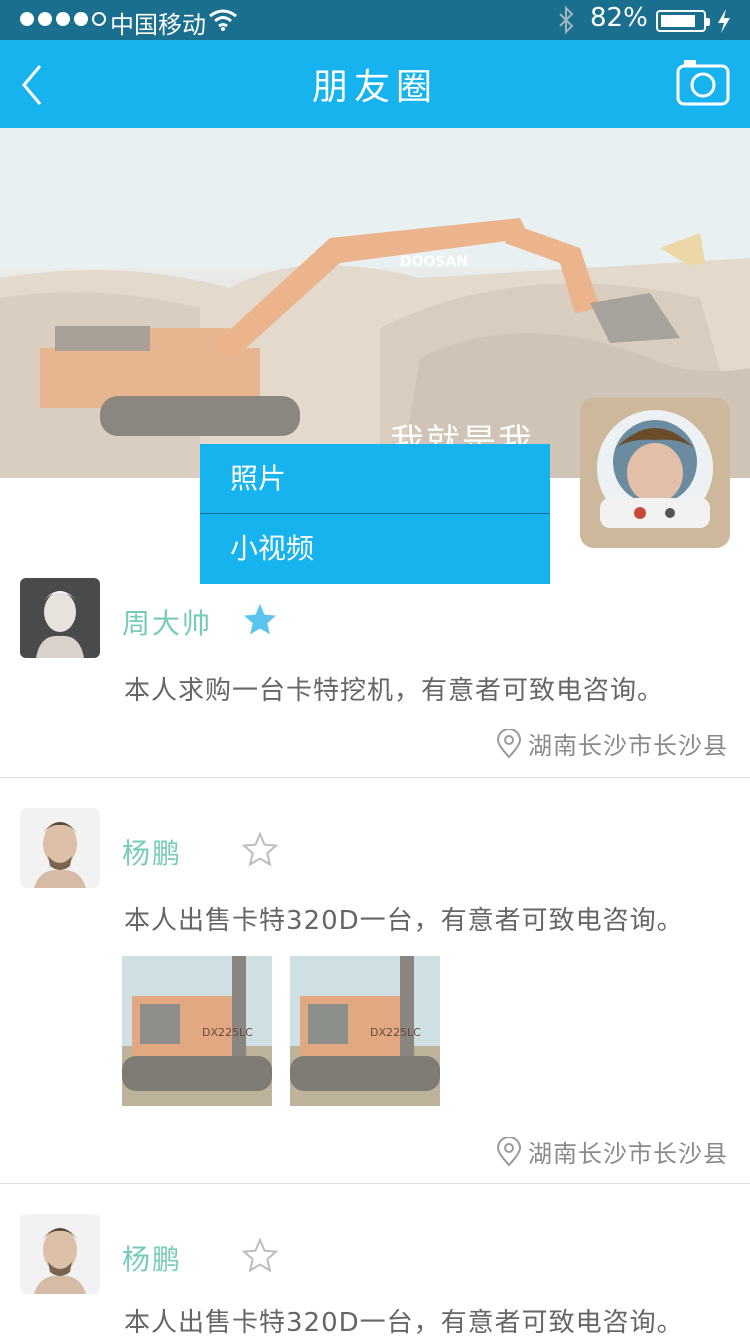 The width and height of the screenshot is (750, 1339). I want to click on status-bar: 中国移动 82%, so click(375, 20).